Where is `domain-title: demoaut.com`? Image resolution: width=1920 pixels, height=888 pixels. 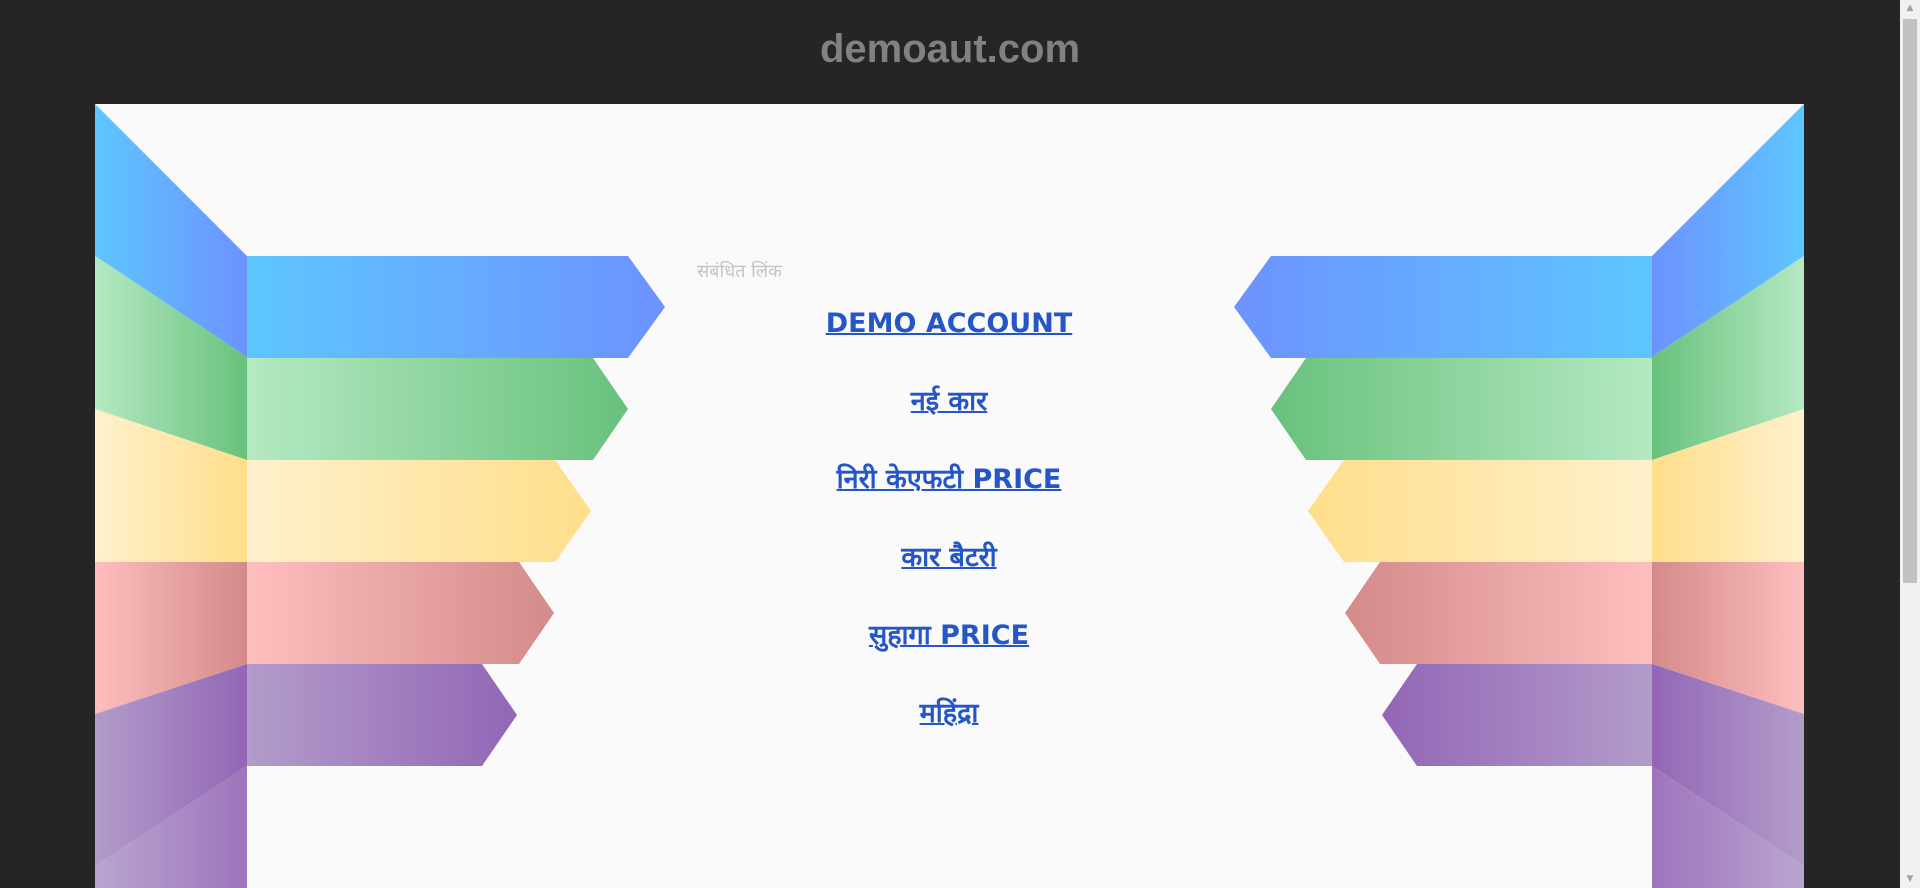 domain-title: demoaut.com is located at coordinates (950, 49).